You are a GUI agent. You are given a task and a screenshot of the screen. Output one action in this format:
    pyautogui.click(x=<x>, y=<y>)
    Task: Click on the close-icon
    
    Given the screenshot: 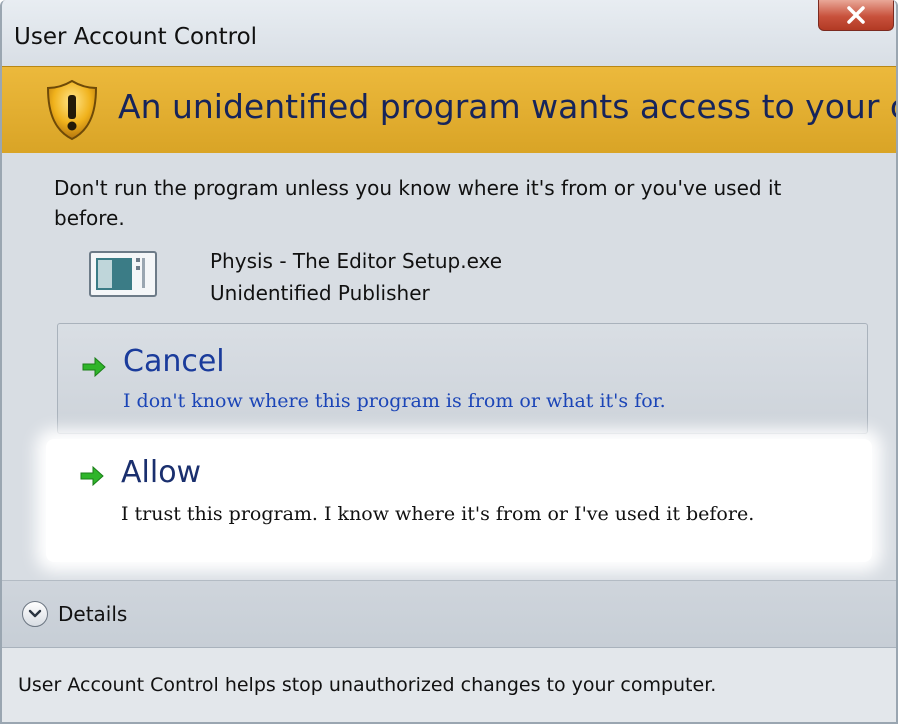 What is the action you would take?
    pyautogui.click(x=856, y=15)
    